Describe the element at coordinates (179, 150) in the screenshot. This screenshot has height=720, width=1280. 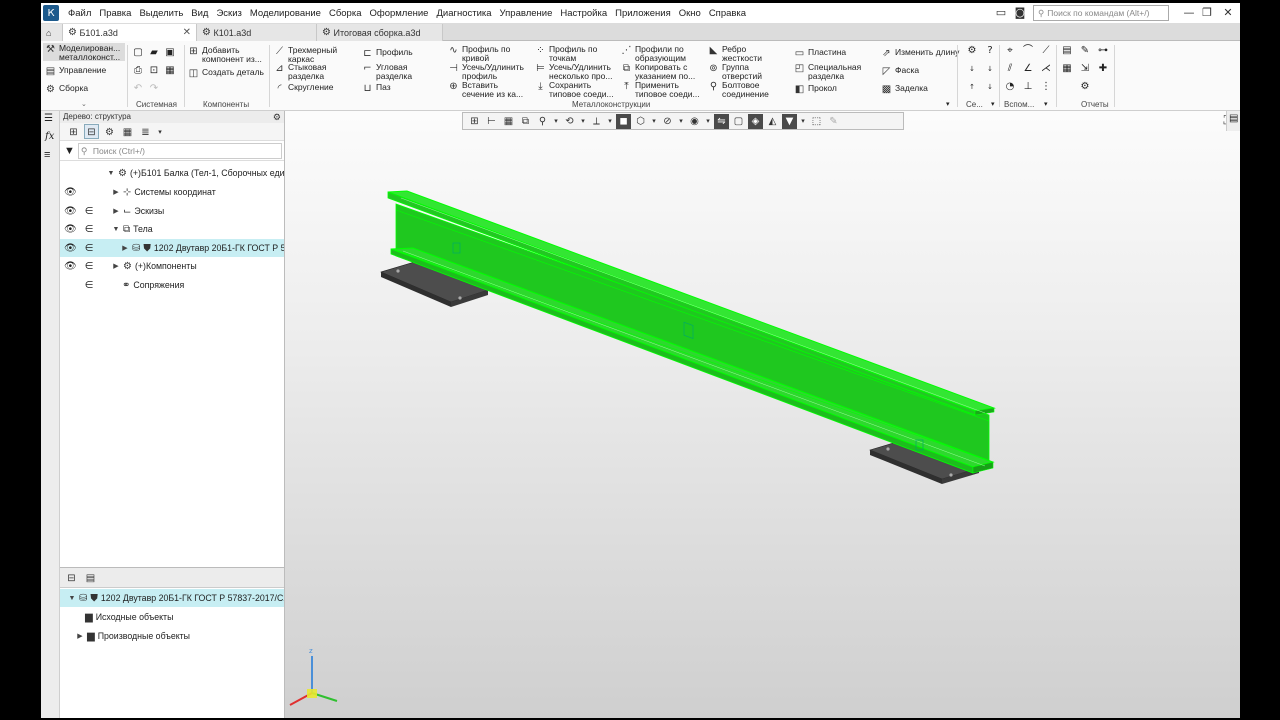
I see `tree-search-input: ⚲ Поиск (Ctrl+/)` at that location.